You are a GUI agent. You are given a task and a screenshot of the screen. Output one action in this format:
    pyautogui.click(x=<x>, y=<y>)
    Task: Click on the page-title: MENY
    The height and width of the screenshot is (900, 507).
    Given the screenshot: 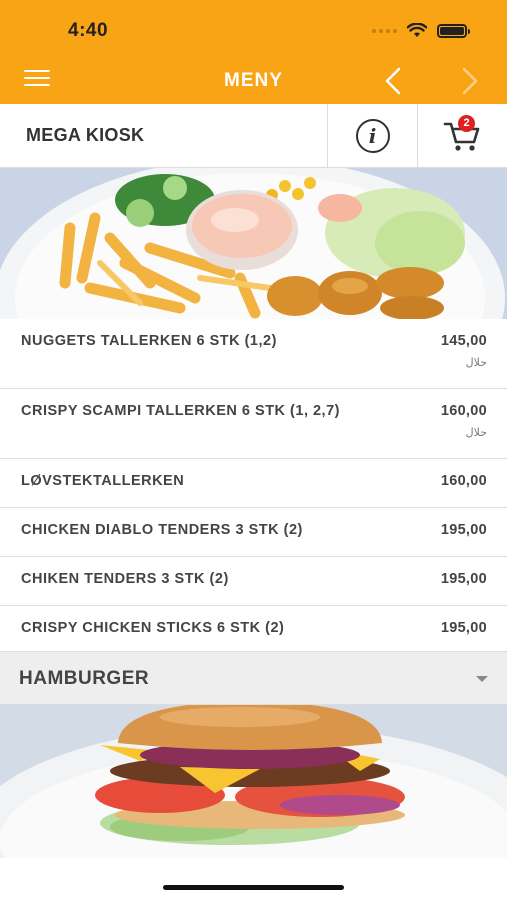 What is the action you would take?
    pyautogui.click(x=253, y=80)
    